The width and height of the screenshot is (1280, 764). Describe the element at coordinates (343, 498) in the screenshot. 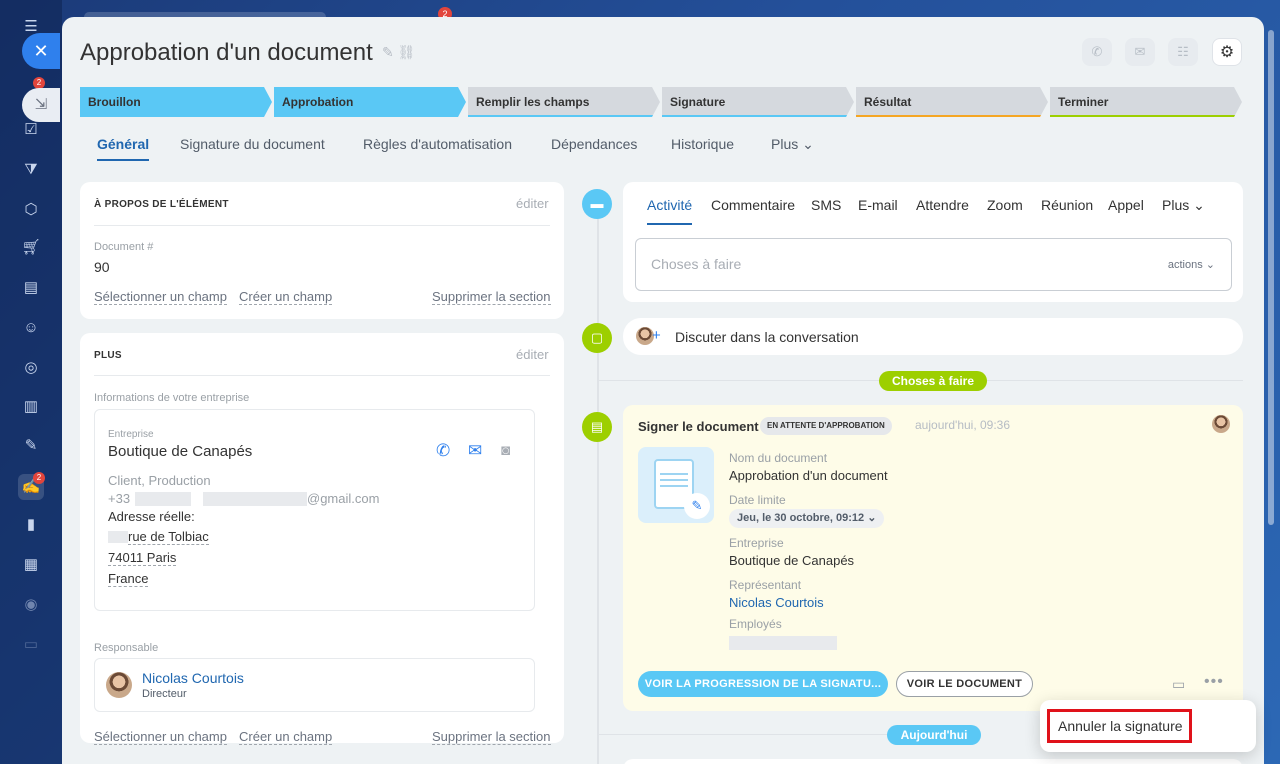

I see `email-suffix: @gmail.com` at that location.